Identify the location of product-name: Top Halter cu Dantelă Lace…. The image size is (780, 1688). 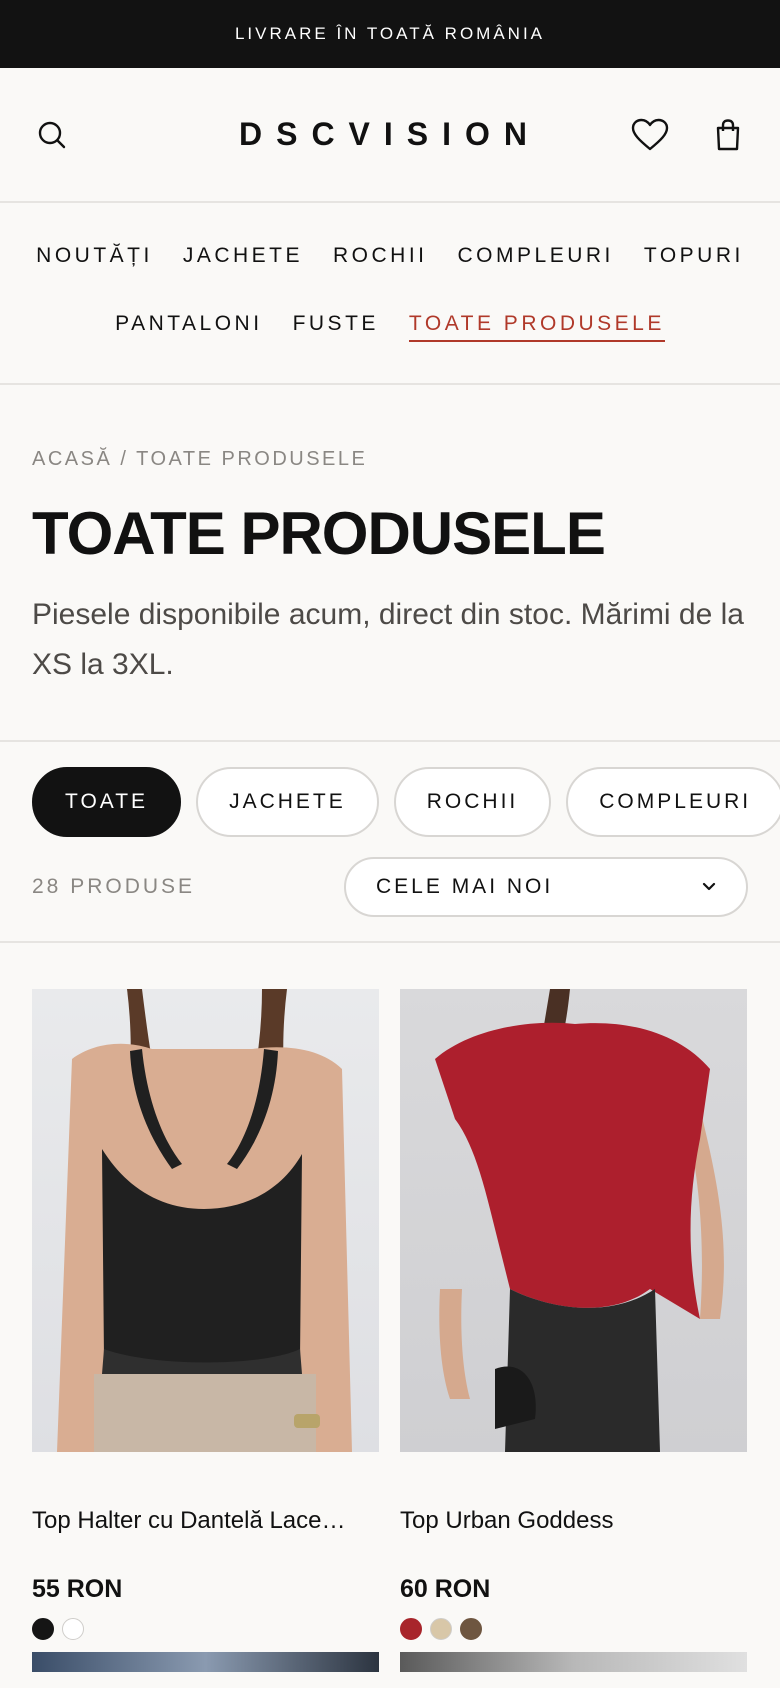
(205, 1521).